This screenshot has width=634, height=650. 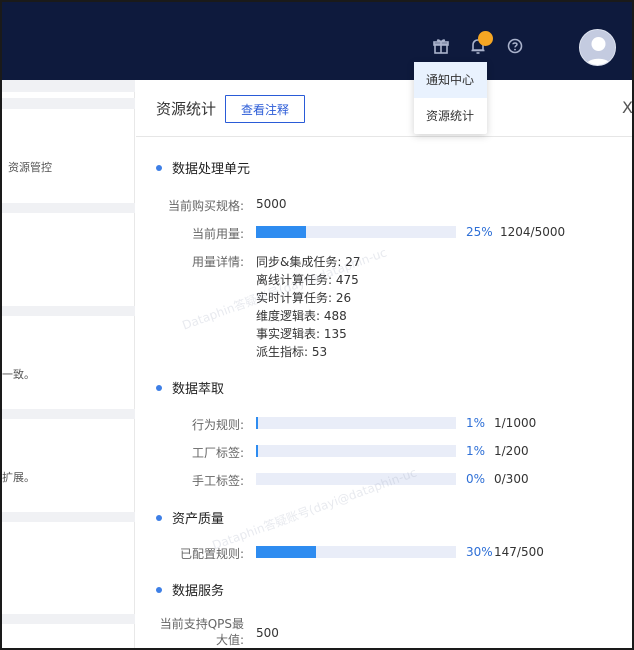 What do you see at coordinates (292, 352) in the screenshot?
I see `usage-detail-item: 派生指标: 53` at bounding box center [292, 352].